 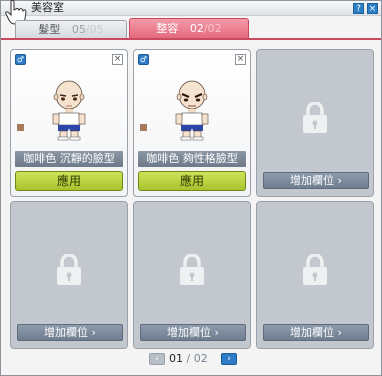 I want to click on tab-hair-label: 髮型, so click(x=49, y=29).